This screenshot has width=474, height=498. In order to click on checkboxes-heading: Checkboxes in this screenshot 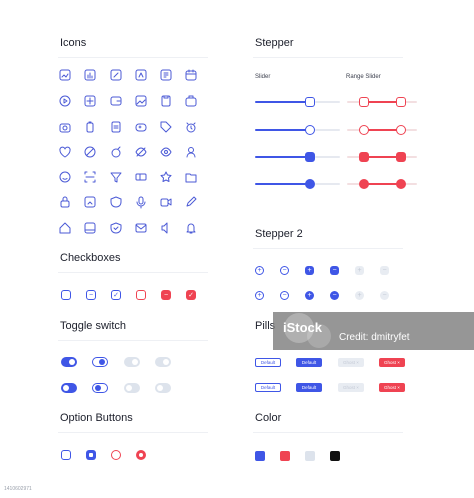, I will do `click(90, 258)`.